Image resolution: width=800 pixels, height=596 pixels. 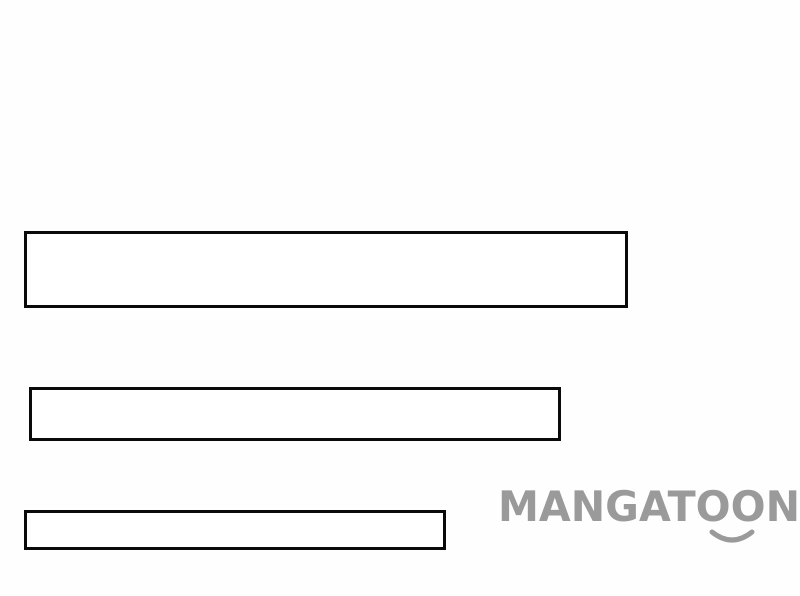 I want to click on mangatoon-watermark: MANGATOON, so click(x=649, y=514).